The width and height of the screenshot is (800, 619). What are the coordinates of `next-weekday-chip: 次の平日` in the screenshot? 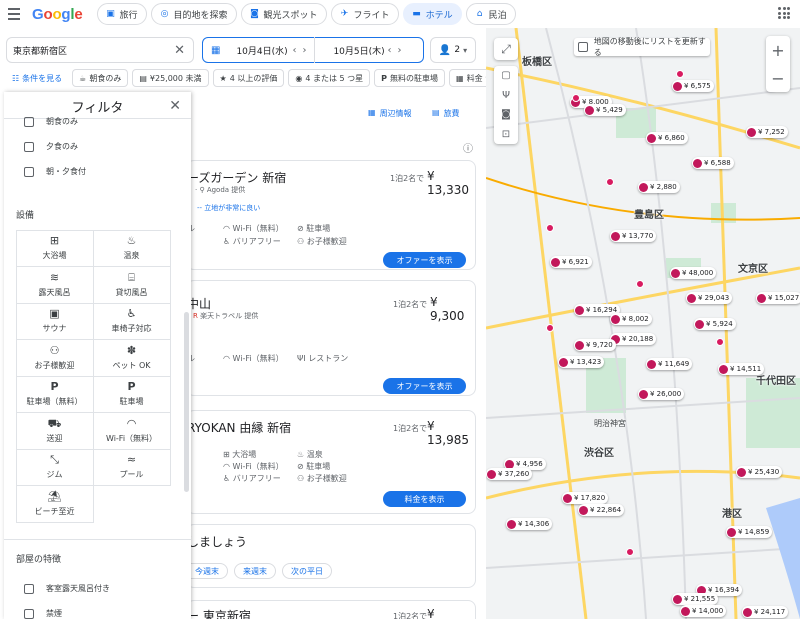 It's located at (307, 571).